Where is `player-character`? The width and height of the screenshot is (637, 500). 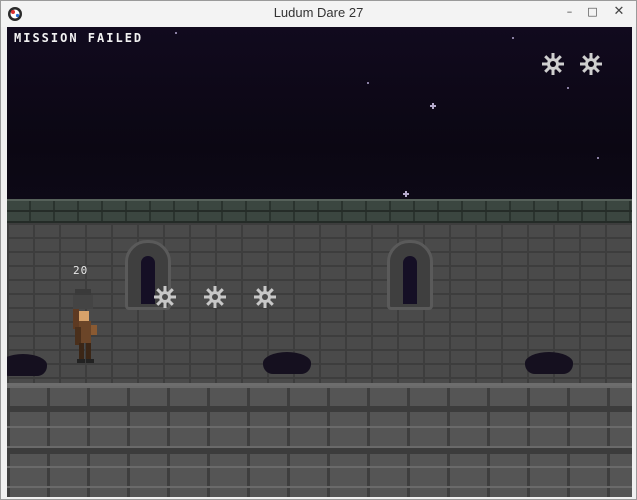
player-character is located at coordinates (85, 326).